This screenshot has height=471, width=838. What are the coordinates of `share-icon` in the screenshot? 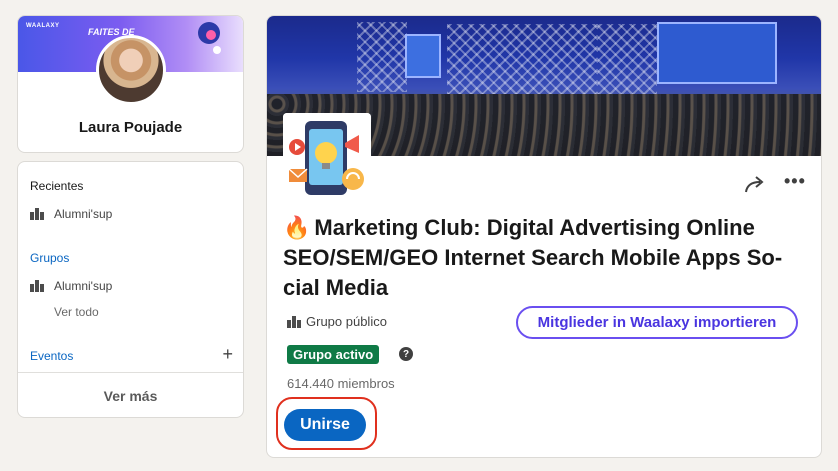 It's located at (755, 185).